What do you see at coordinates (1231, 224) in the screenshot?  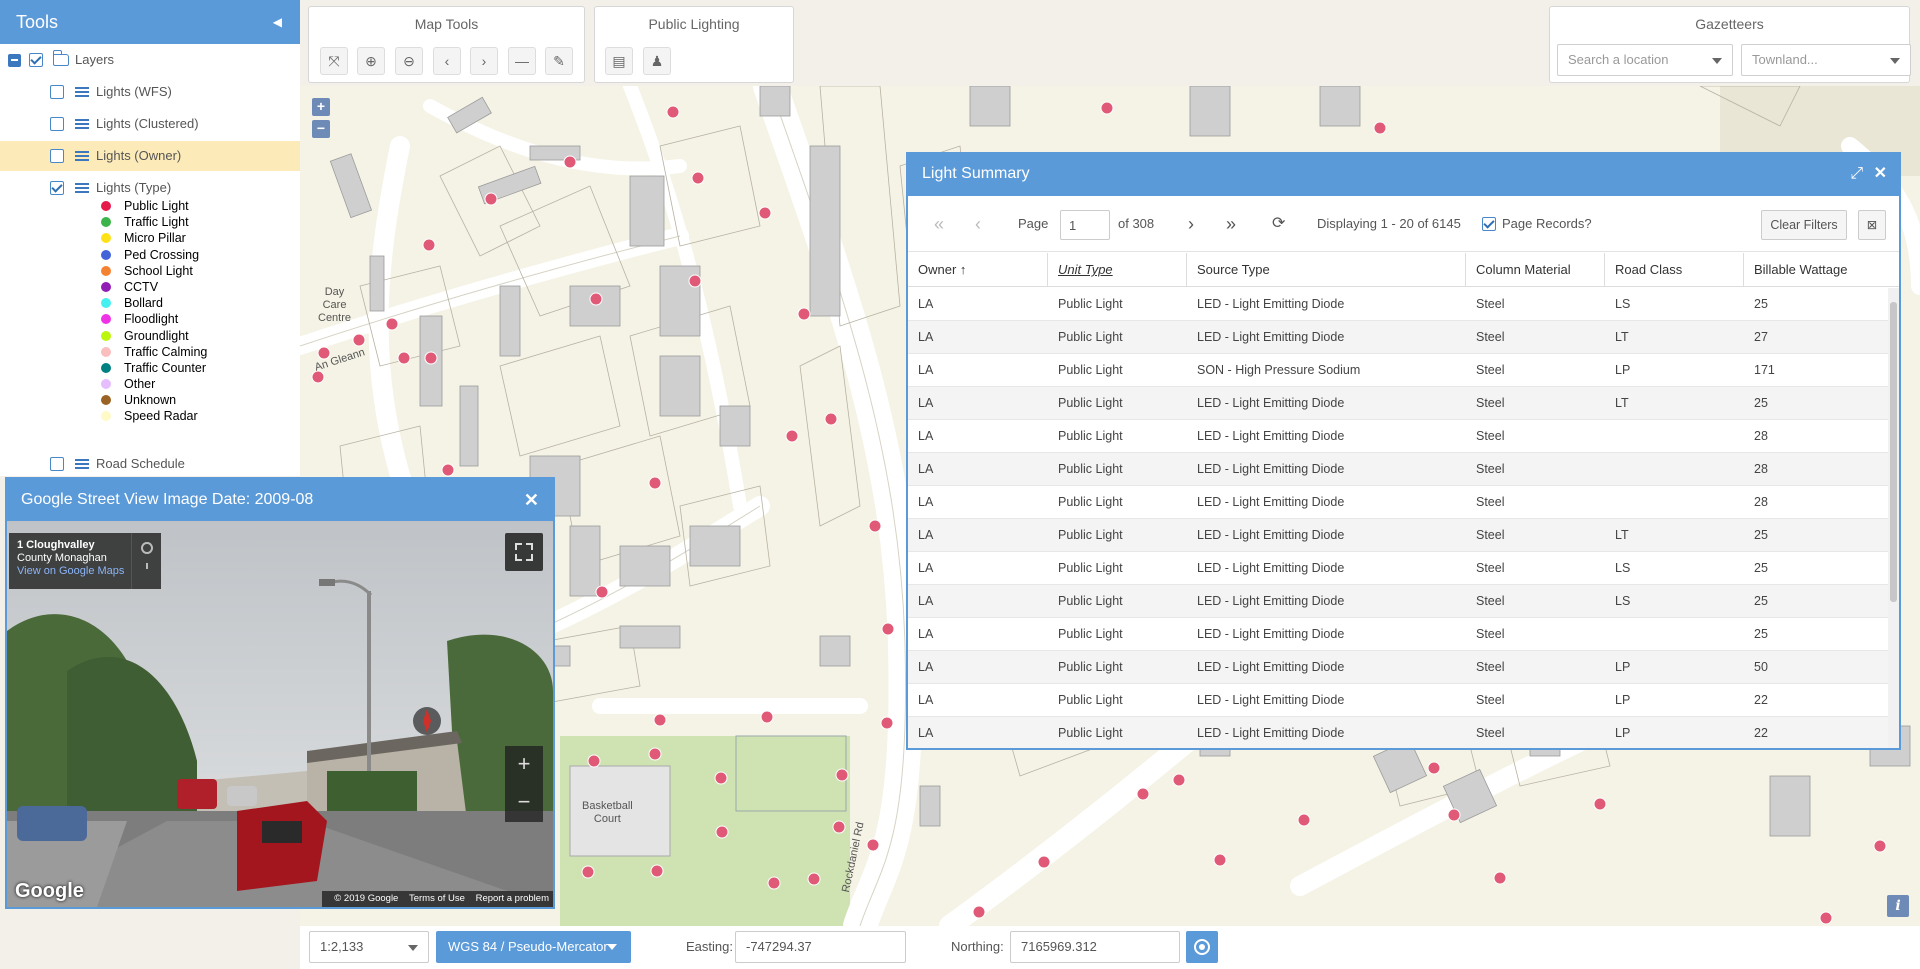 I see `last-page-icon: »` at bounding box center [1231, 224].